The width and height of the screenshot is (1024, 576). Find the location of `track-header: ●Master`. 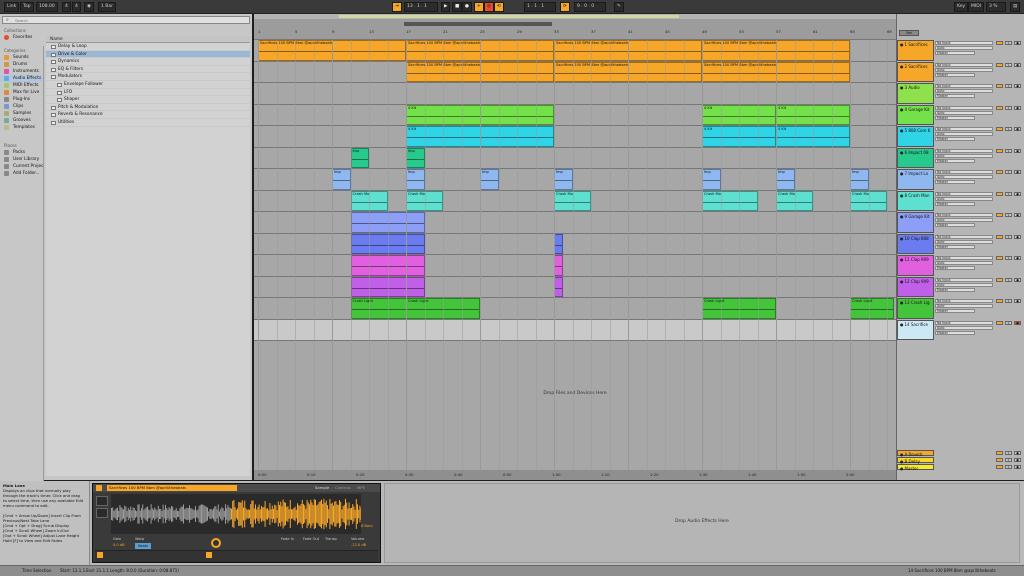

track-header: ●Master is located at coordinates (915, 467).